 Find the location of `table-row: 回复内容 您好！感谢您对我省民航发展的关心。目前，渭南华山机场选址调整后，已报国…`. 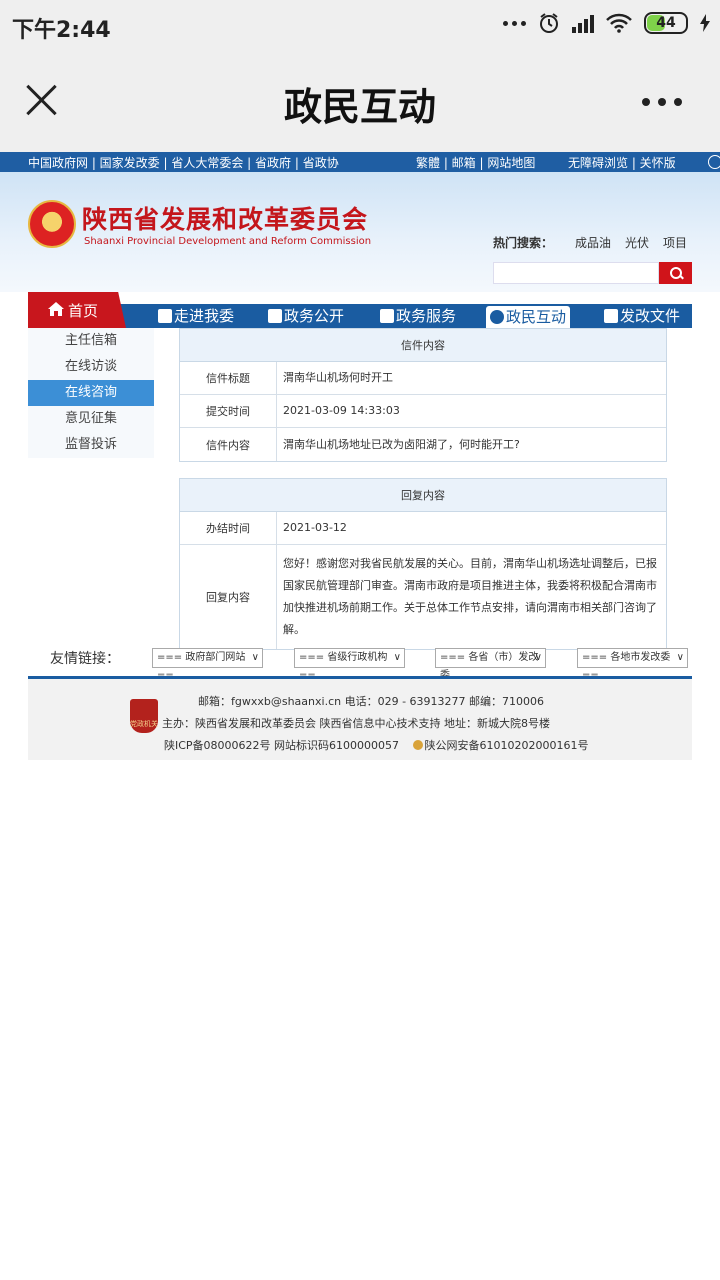

table-row: 回复内容 您好！感谢您对我省民航发展的关心。目前，渭南华山机场选址调整后，已报国… is located at coordinates (423, 597).